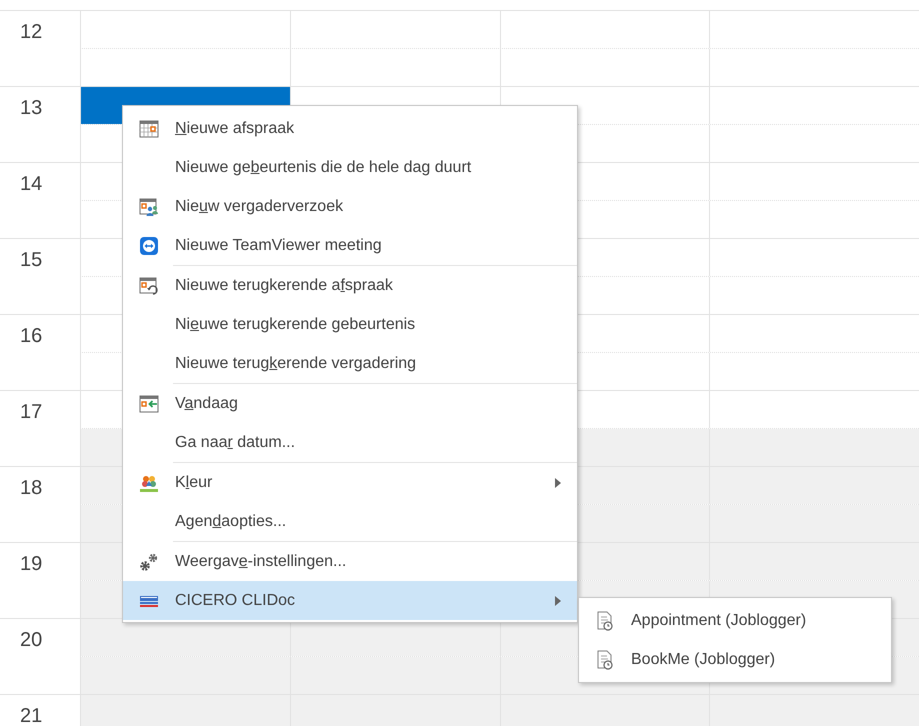  I want to click on hour-label: 16, so click(31, 336).